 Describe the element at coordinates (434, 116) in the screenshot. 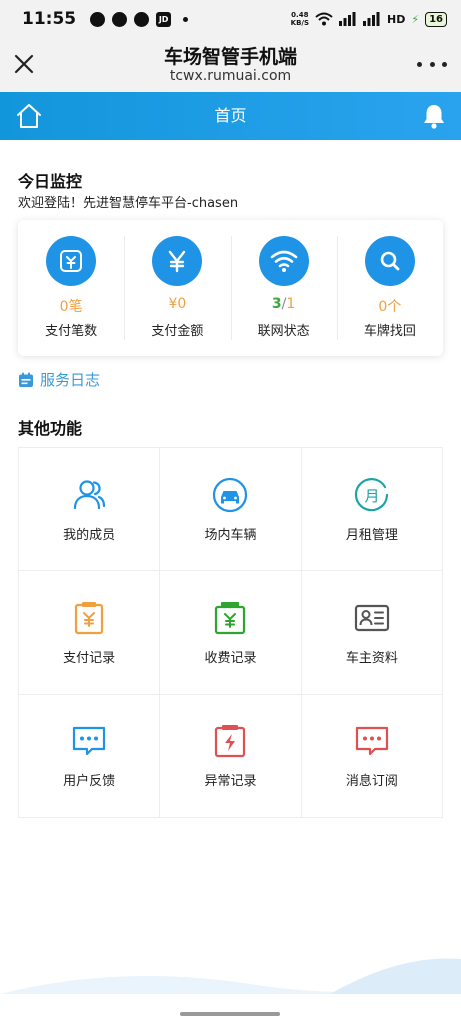

I see `bell-icon` at that location.